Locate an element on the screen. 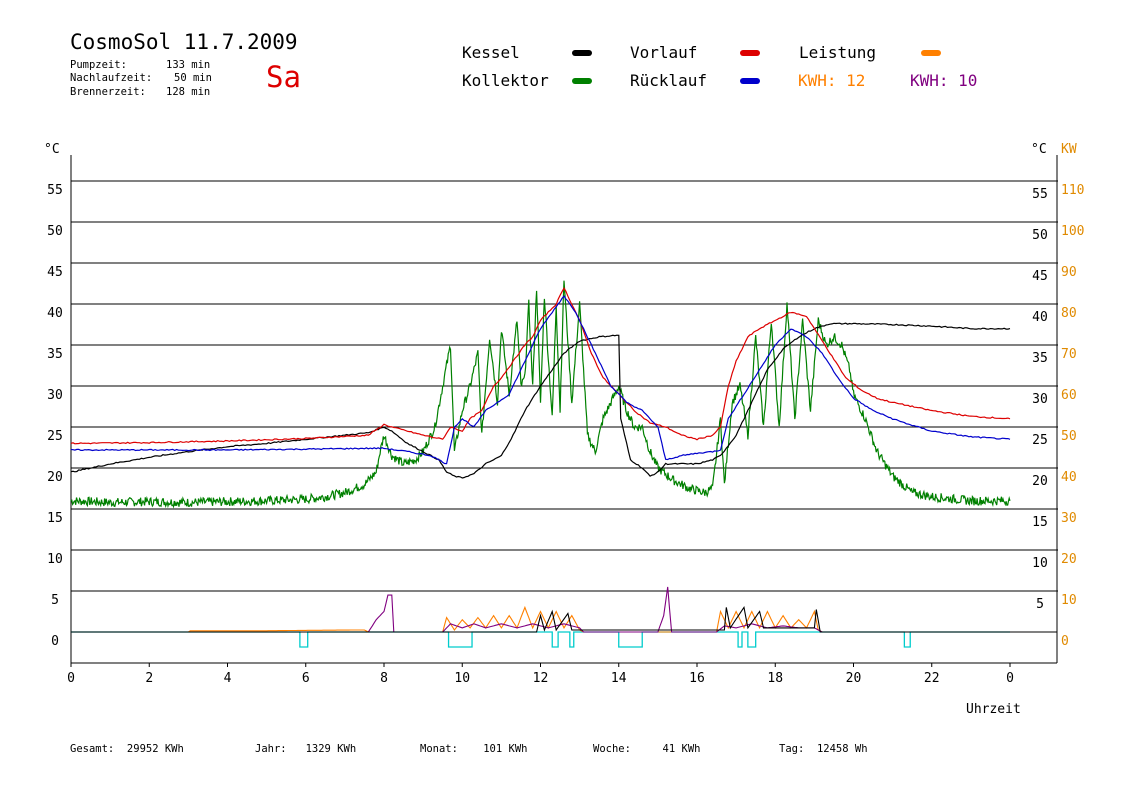 The height and width of the screenshot is (812, 1148). y2-tick-label: 30 is located at coordinates (1069, 518).